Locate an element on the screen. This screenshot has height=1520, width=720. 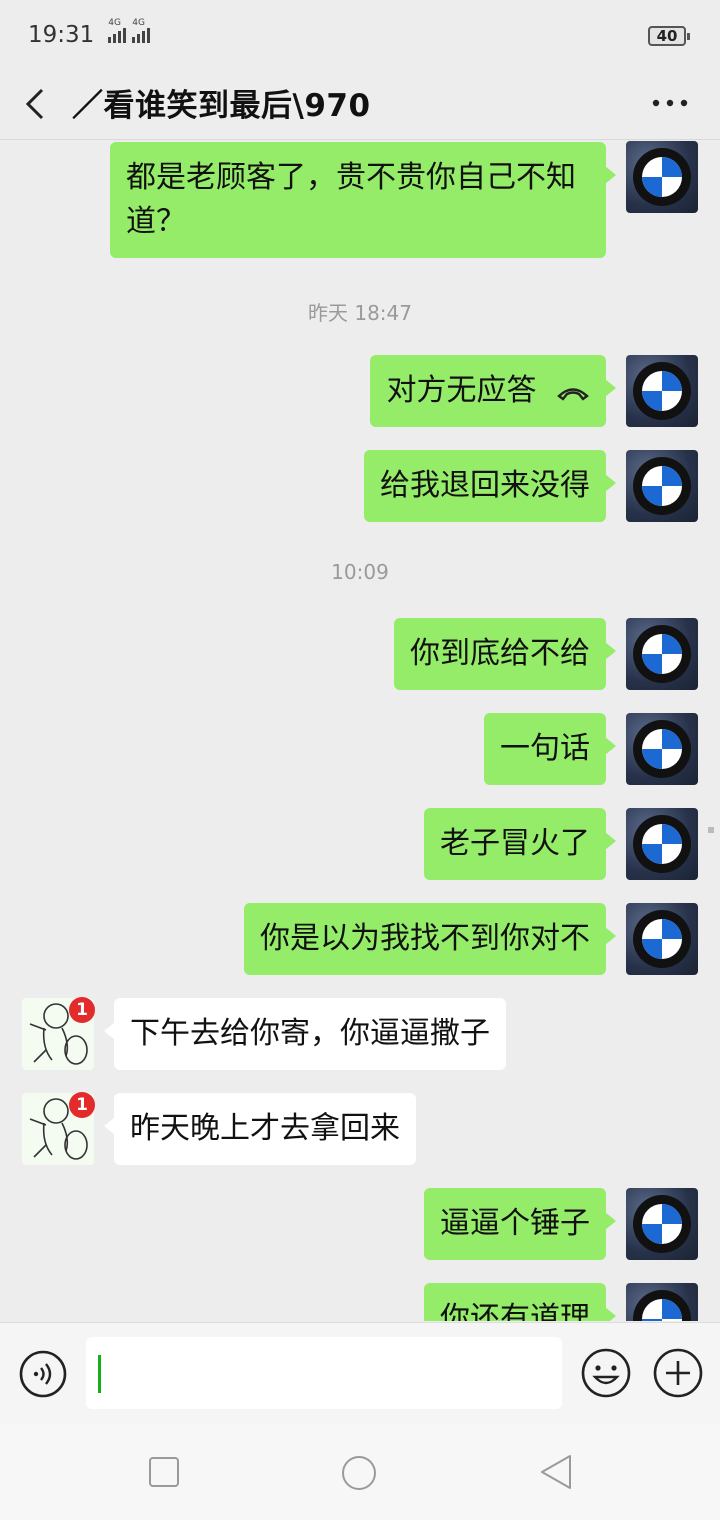
triangle-back-icon is located at coordinates (556, 1472).